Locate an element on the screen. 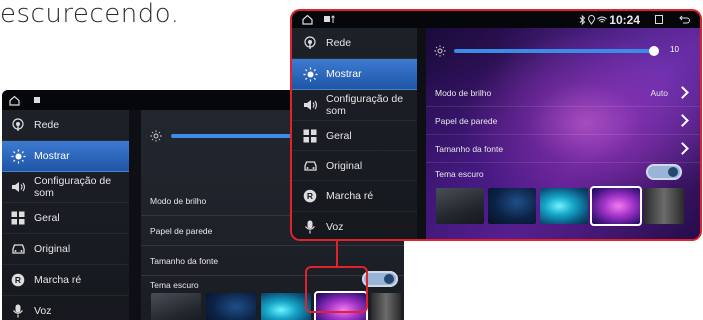 This screenshot has width=703, height=320. brightness-slider is located at coordinates (554, 51).